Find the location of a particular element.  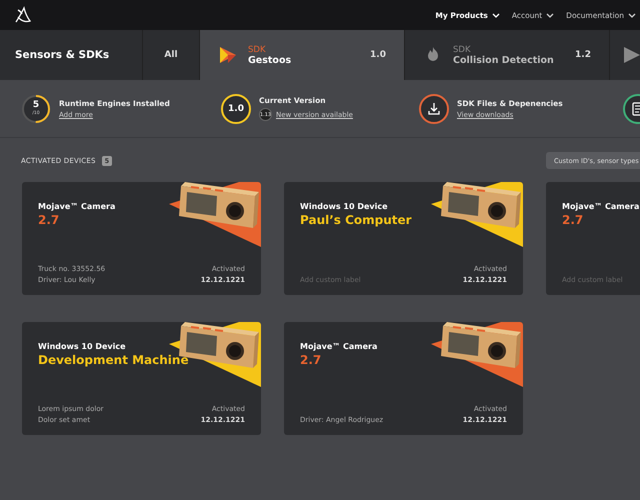

device-name: Development Machine is located at coordinates (114, 360).